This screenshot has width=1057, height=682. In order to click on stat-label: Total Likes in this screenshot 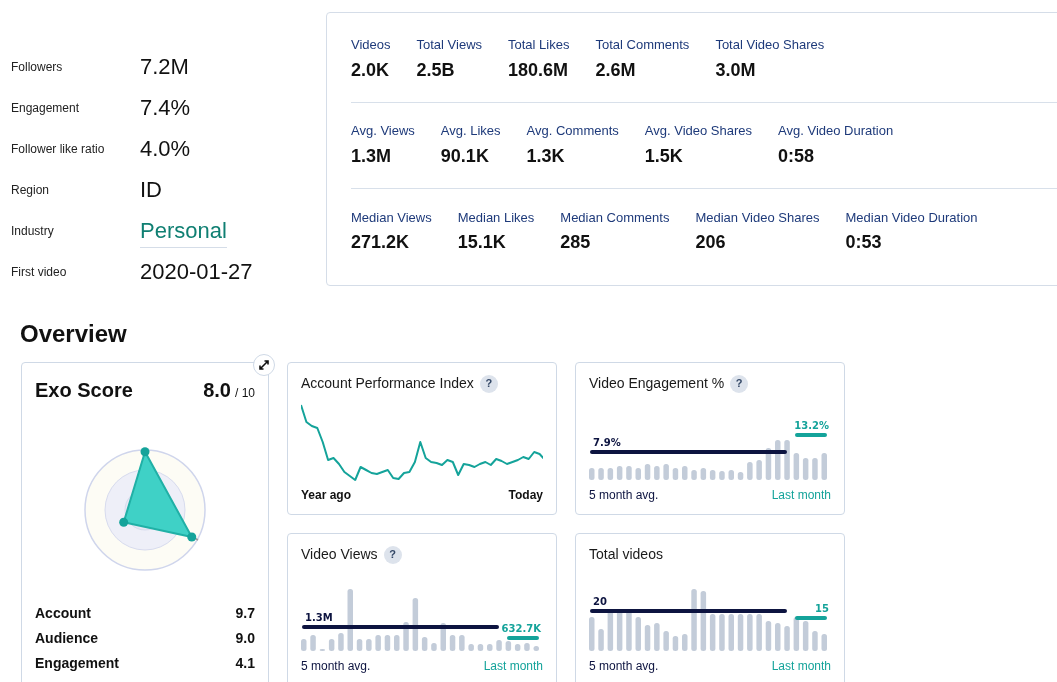, I will do `click(539, 45)`.